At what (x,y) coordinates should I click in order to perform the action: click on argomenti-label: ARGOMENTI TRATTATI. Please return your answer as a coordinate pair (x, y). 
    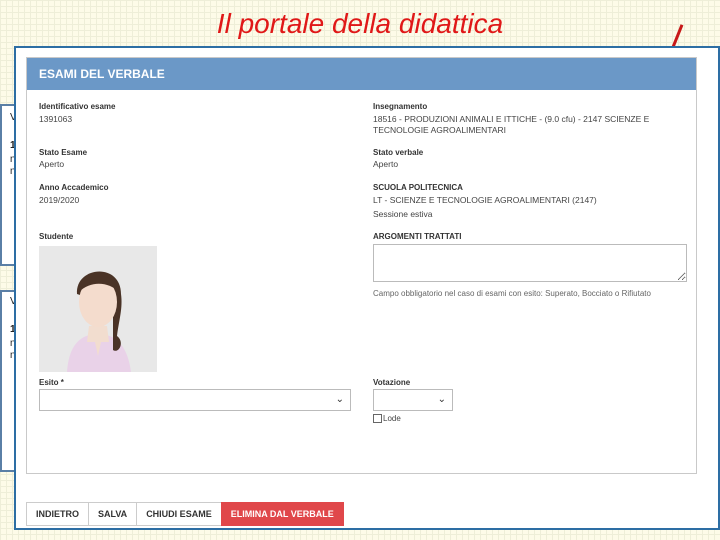
    Looking at the image, I should click on (417, 236).